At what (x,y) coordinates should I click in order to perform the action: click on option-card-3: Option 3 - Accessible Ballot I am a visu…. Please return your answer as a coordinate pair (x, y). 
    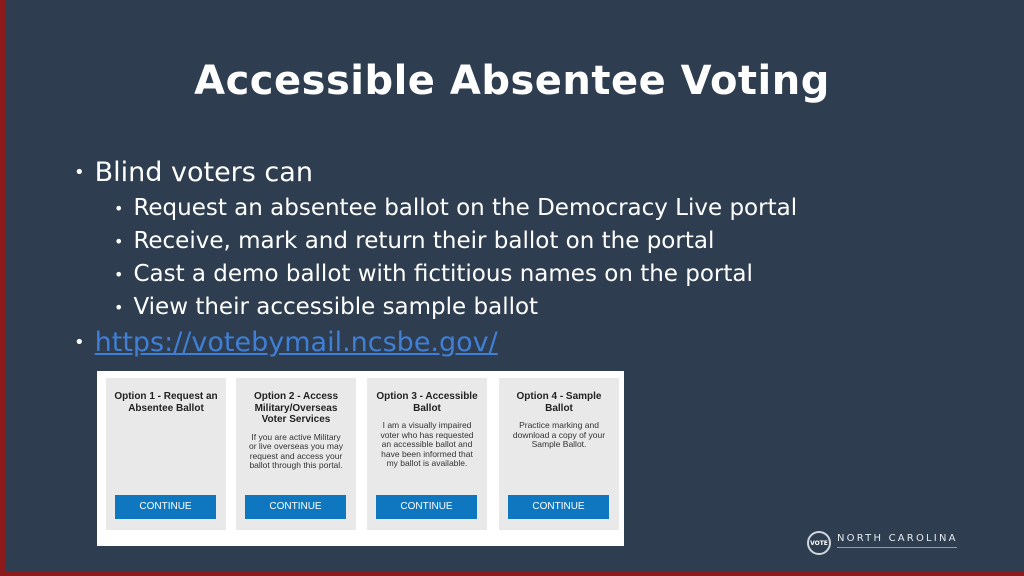
    Looking at the image, I should click on (427, 454).